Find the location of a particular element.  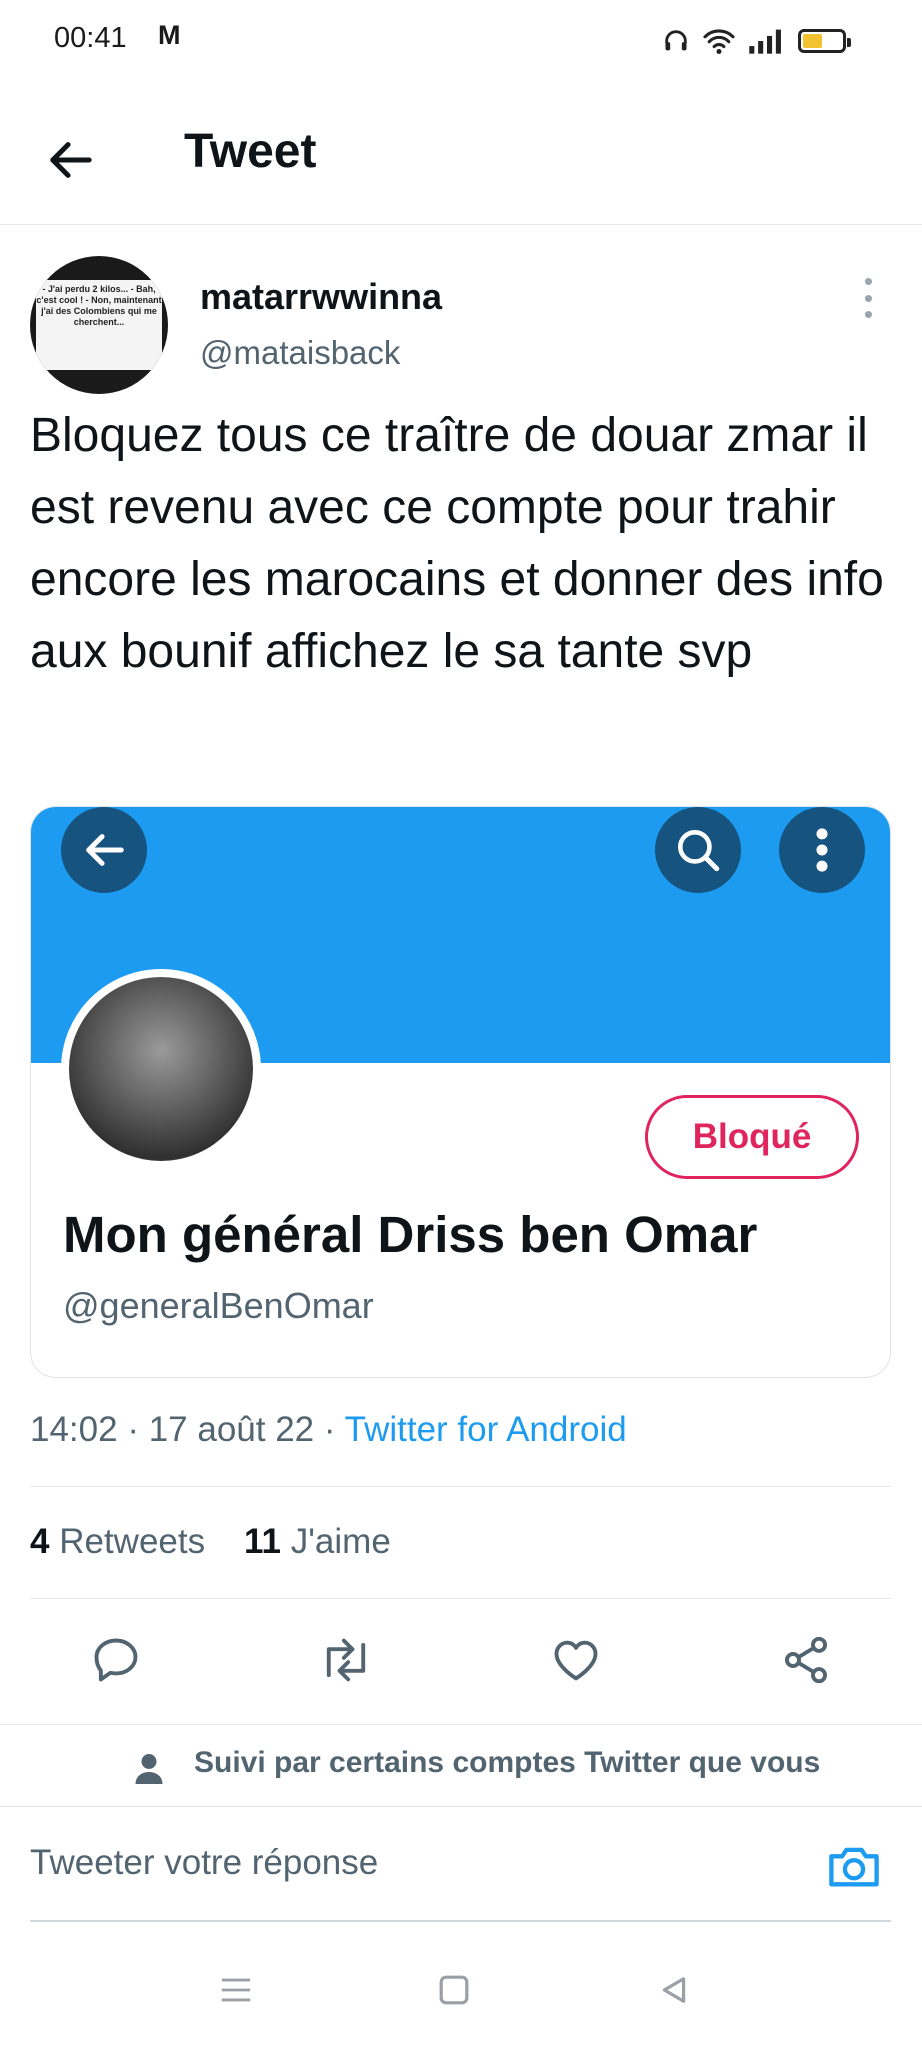

more-vertical-icon is located at coordinates (822, 850).